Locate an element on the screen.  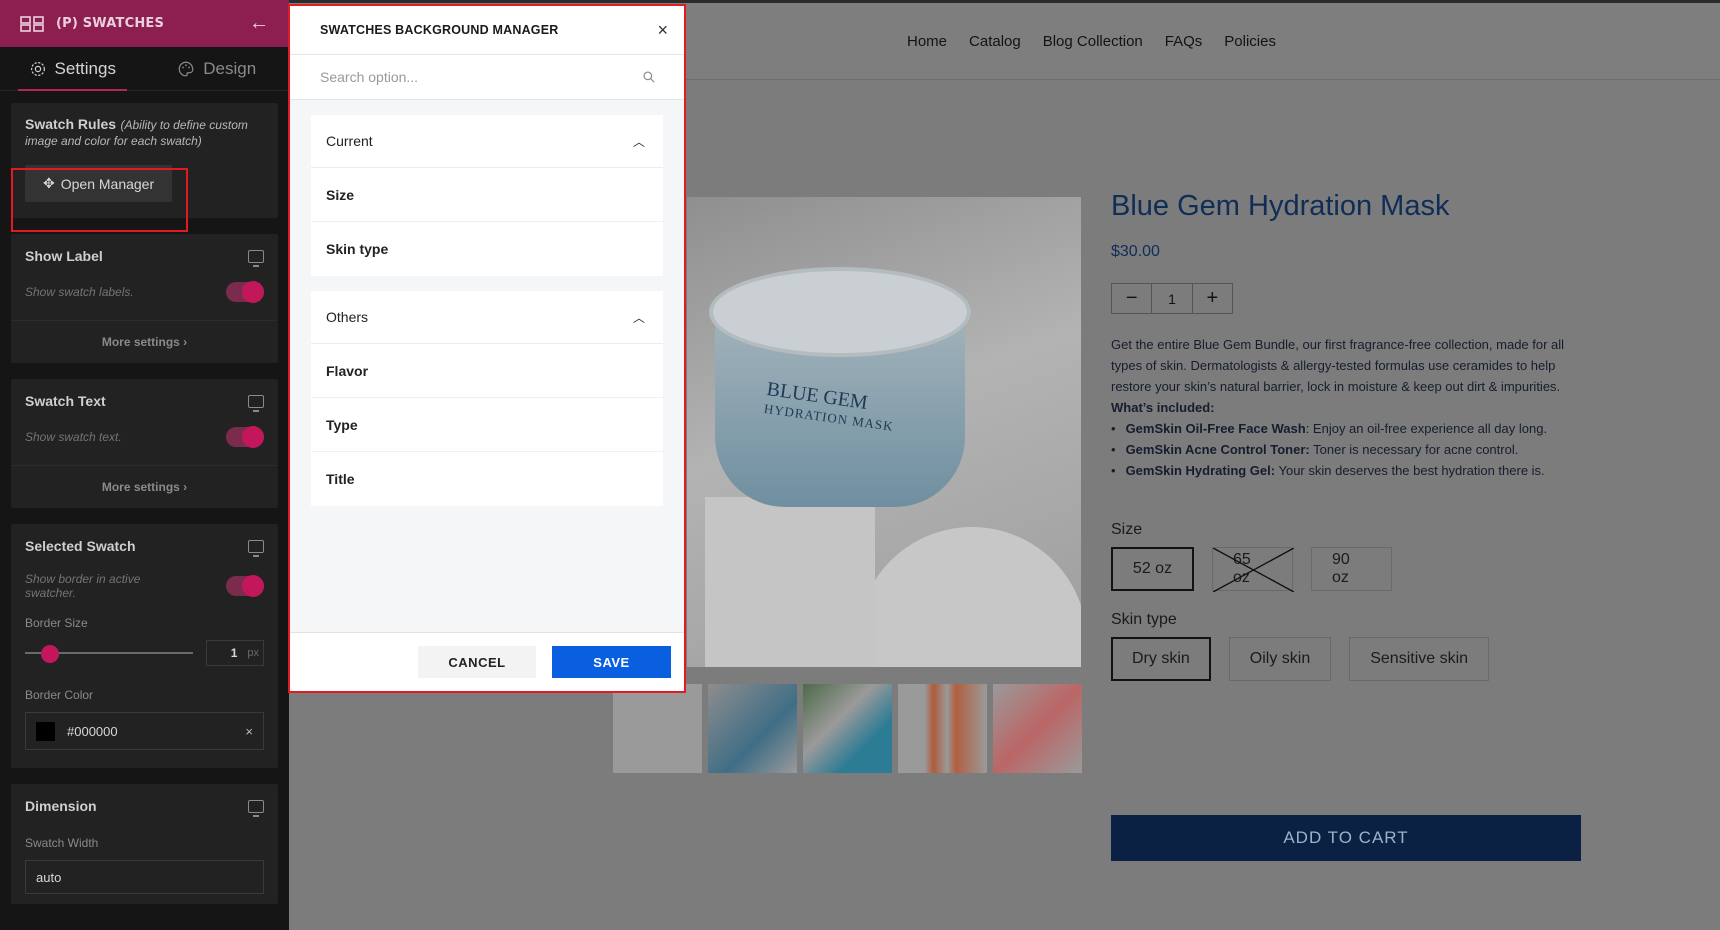
option-item-size: Size is located at coordinates (487, 195).